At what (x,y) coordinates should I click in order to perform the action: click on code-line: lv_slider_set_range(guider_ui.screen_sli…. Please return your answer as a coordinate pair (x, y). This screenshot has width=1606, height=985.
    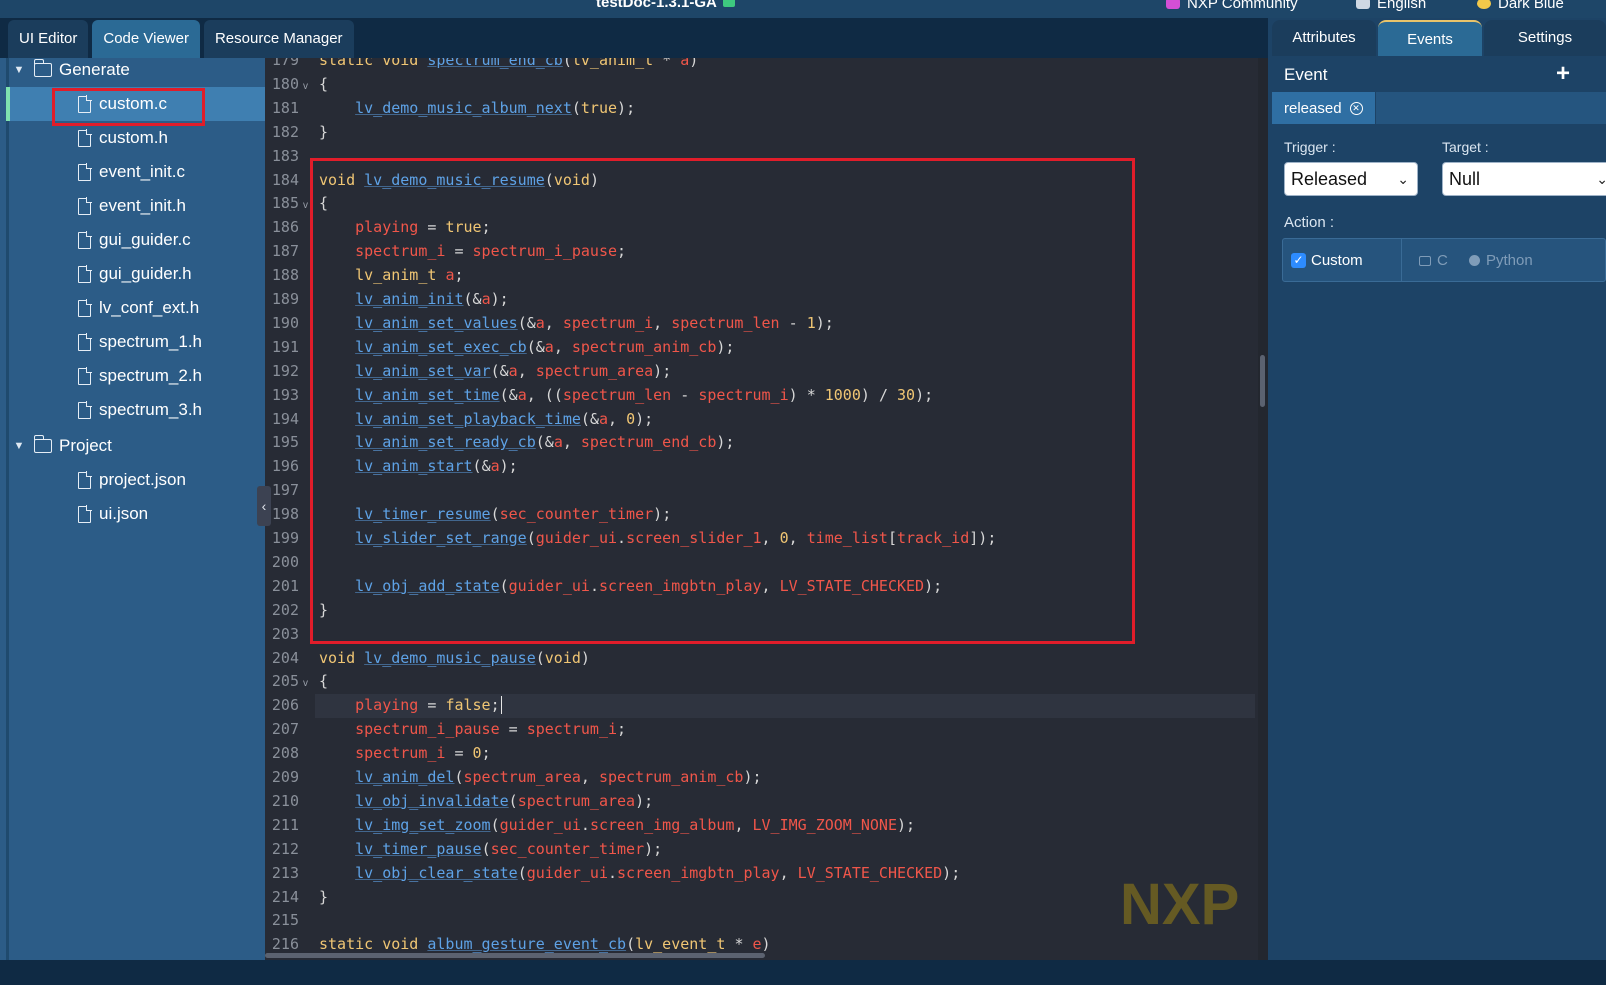
    Looking at the image, I should click on (657, 538).